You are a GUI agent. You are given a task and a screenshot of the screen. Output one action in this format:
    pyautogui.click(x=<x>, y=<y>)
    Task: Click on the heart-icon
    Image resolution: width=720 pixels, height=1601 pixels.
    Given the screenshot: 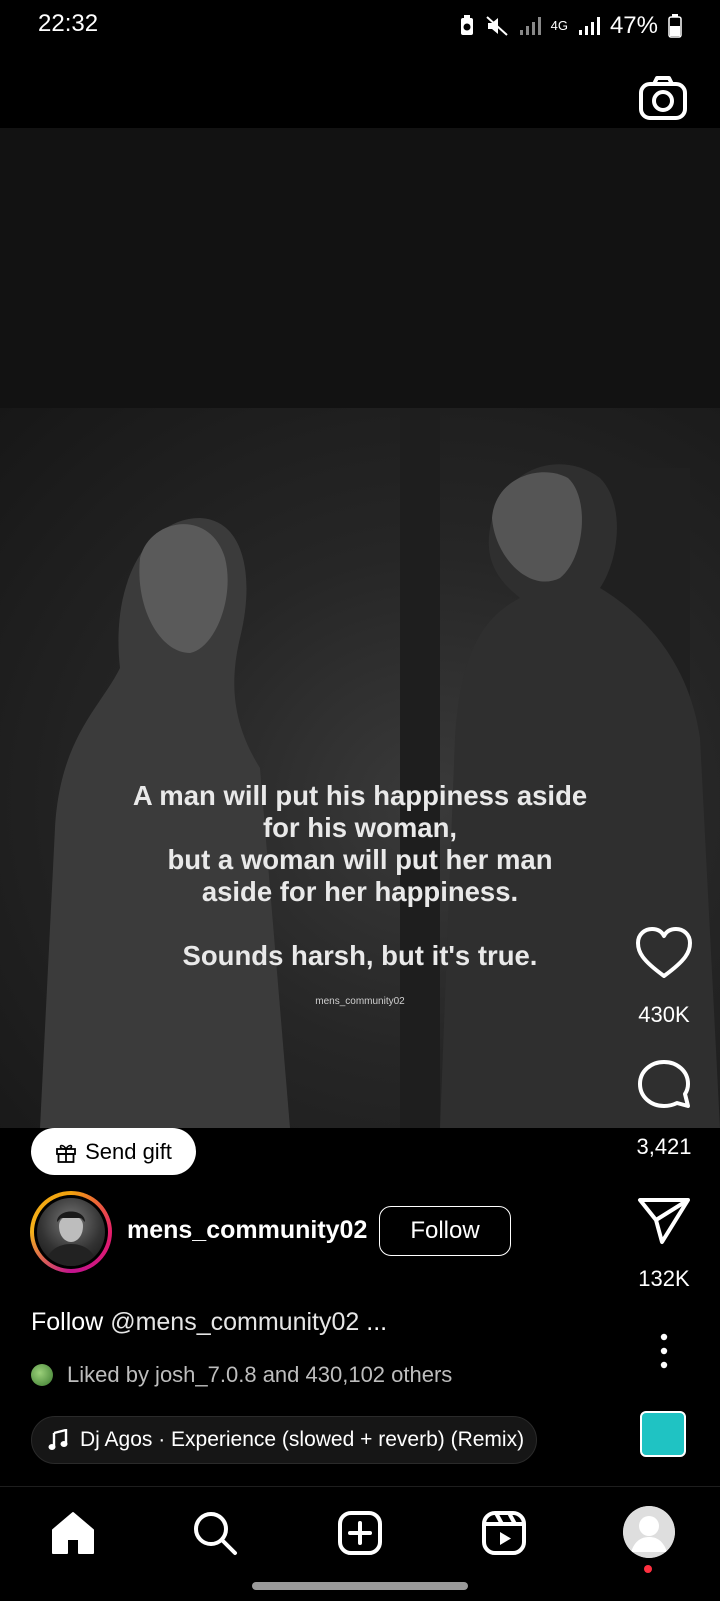 What is the action you would take?
    pyautogui.click(x=664, y=952)
    